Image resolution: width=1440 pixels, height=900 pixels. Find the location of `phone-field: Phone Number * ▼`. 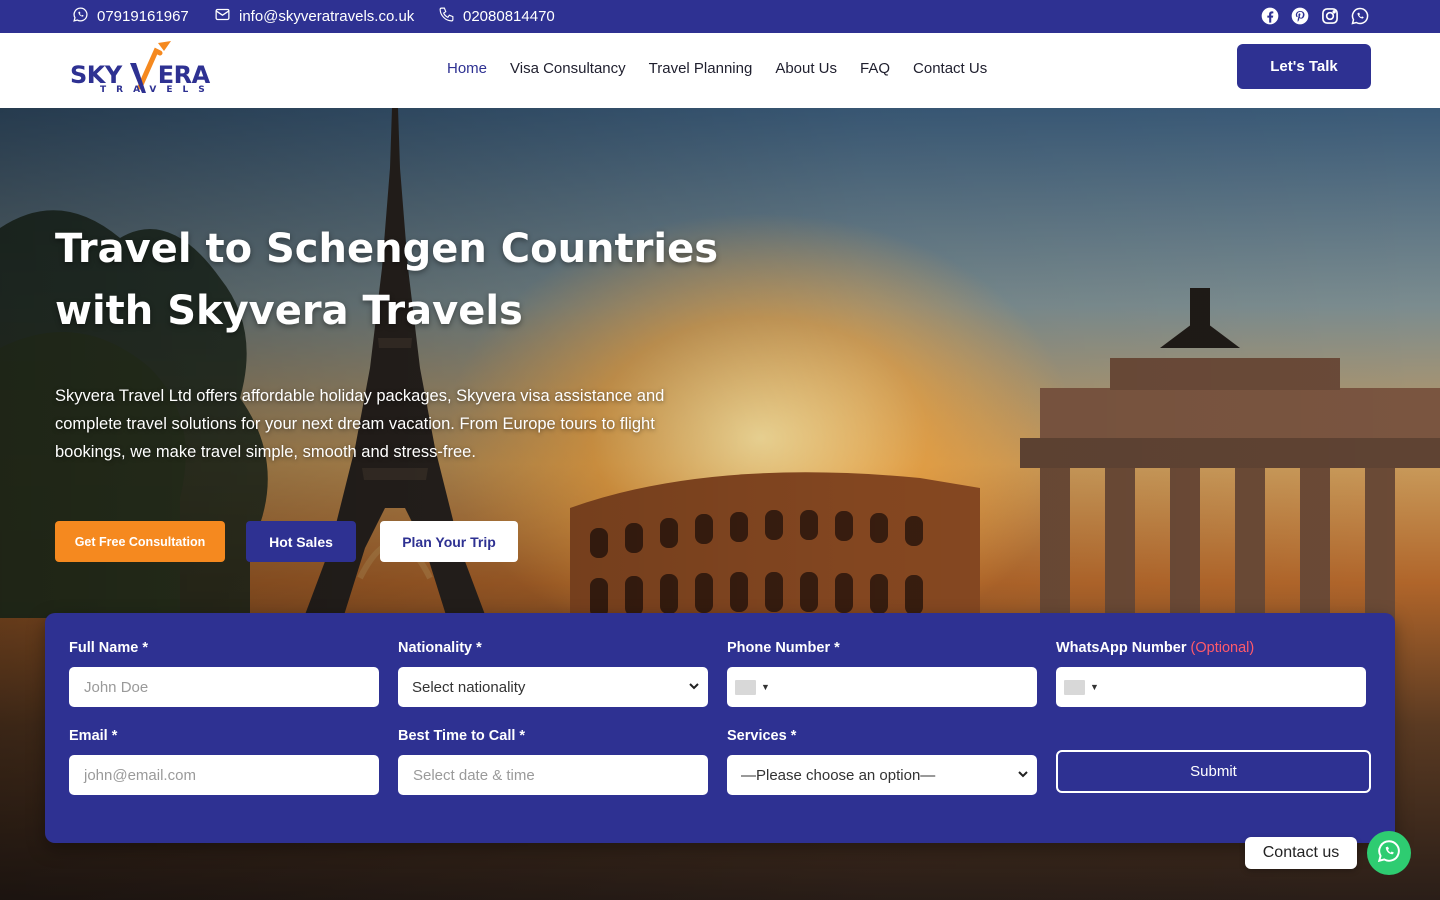

phone-field: Phone Number * ▼ is located at coordinates (882, 673).